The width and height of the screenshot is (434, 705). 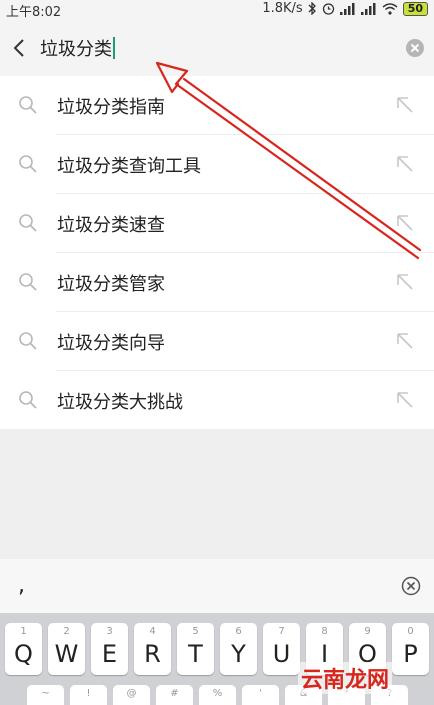 What do you see at coordinates (111, 284) in the screenshot?
I see `suggestion-label: 垃圾分类管家` at bounding box center [111, 284].